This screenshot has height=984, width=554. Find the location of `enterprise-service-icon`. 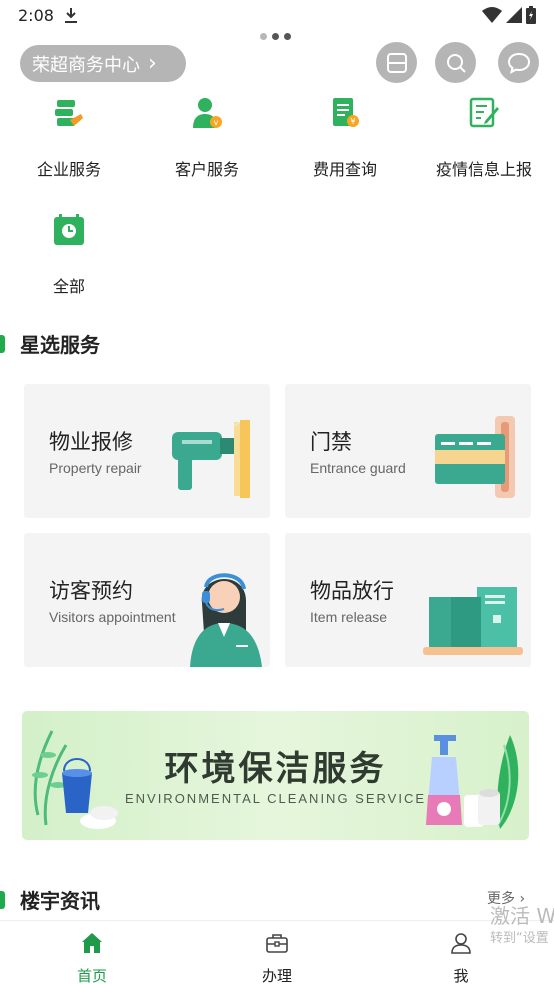

enterprise-service-icon is located at coordinates (69, 113).